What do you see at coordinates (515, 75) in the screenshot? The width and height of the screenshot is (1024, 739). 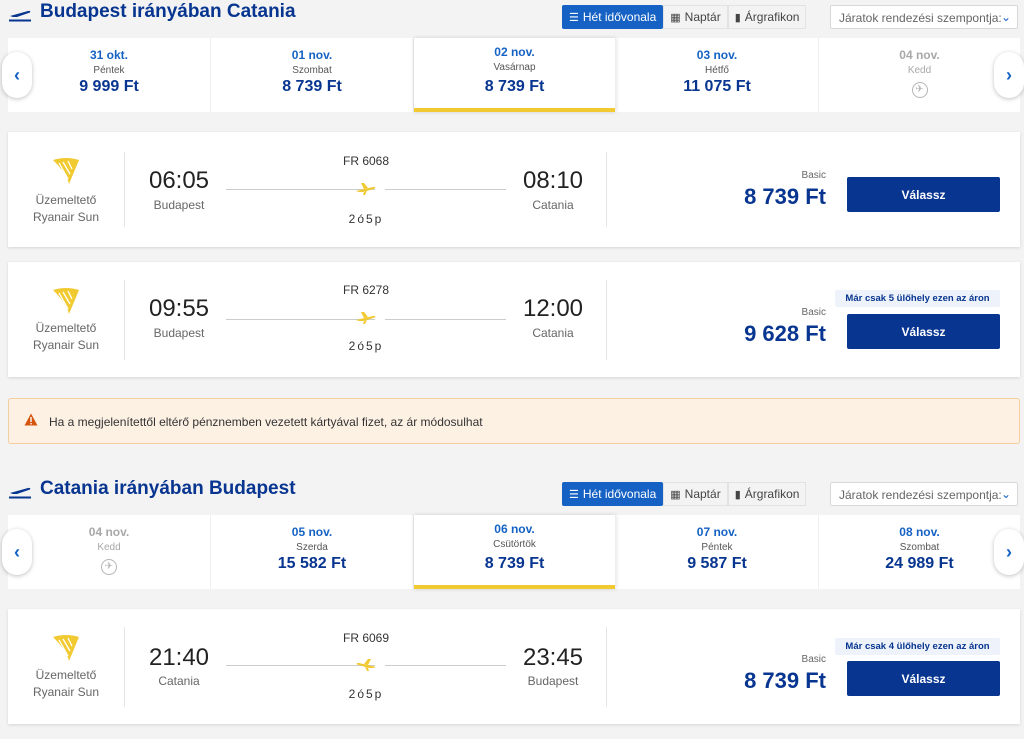 I see `date-cell-selected: 02 nov. Vasárnap 8 739 Ft` at bounding box center [515, 75].